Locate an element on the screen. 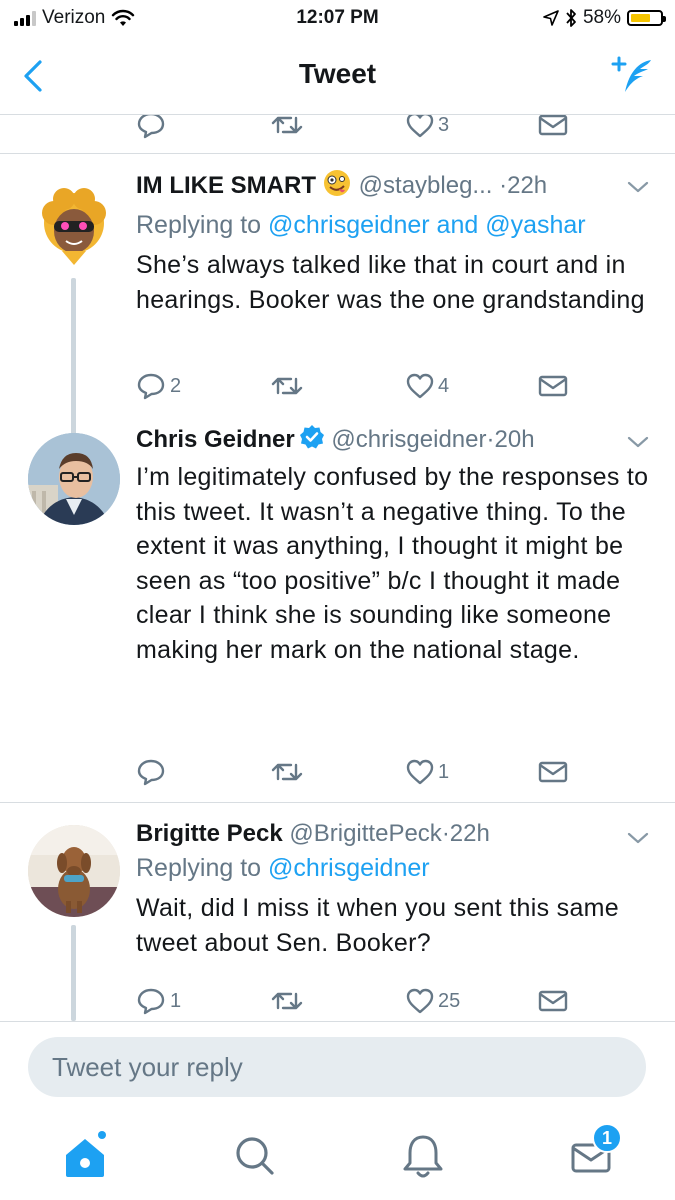 Image resolution: width=675 pixels, height=1200 pixels. messages-badge: 1 is located at coordinates (607, 1138).